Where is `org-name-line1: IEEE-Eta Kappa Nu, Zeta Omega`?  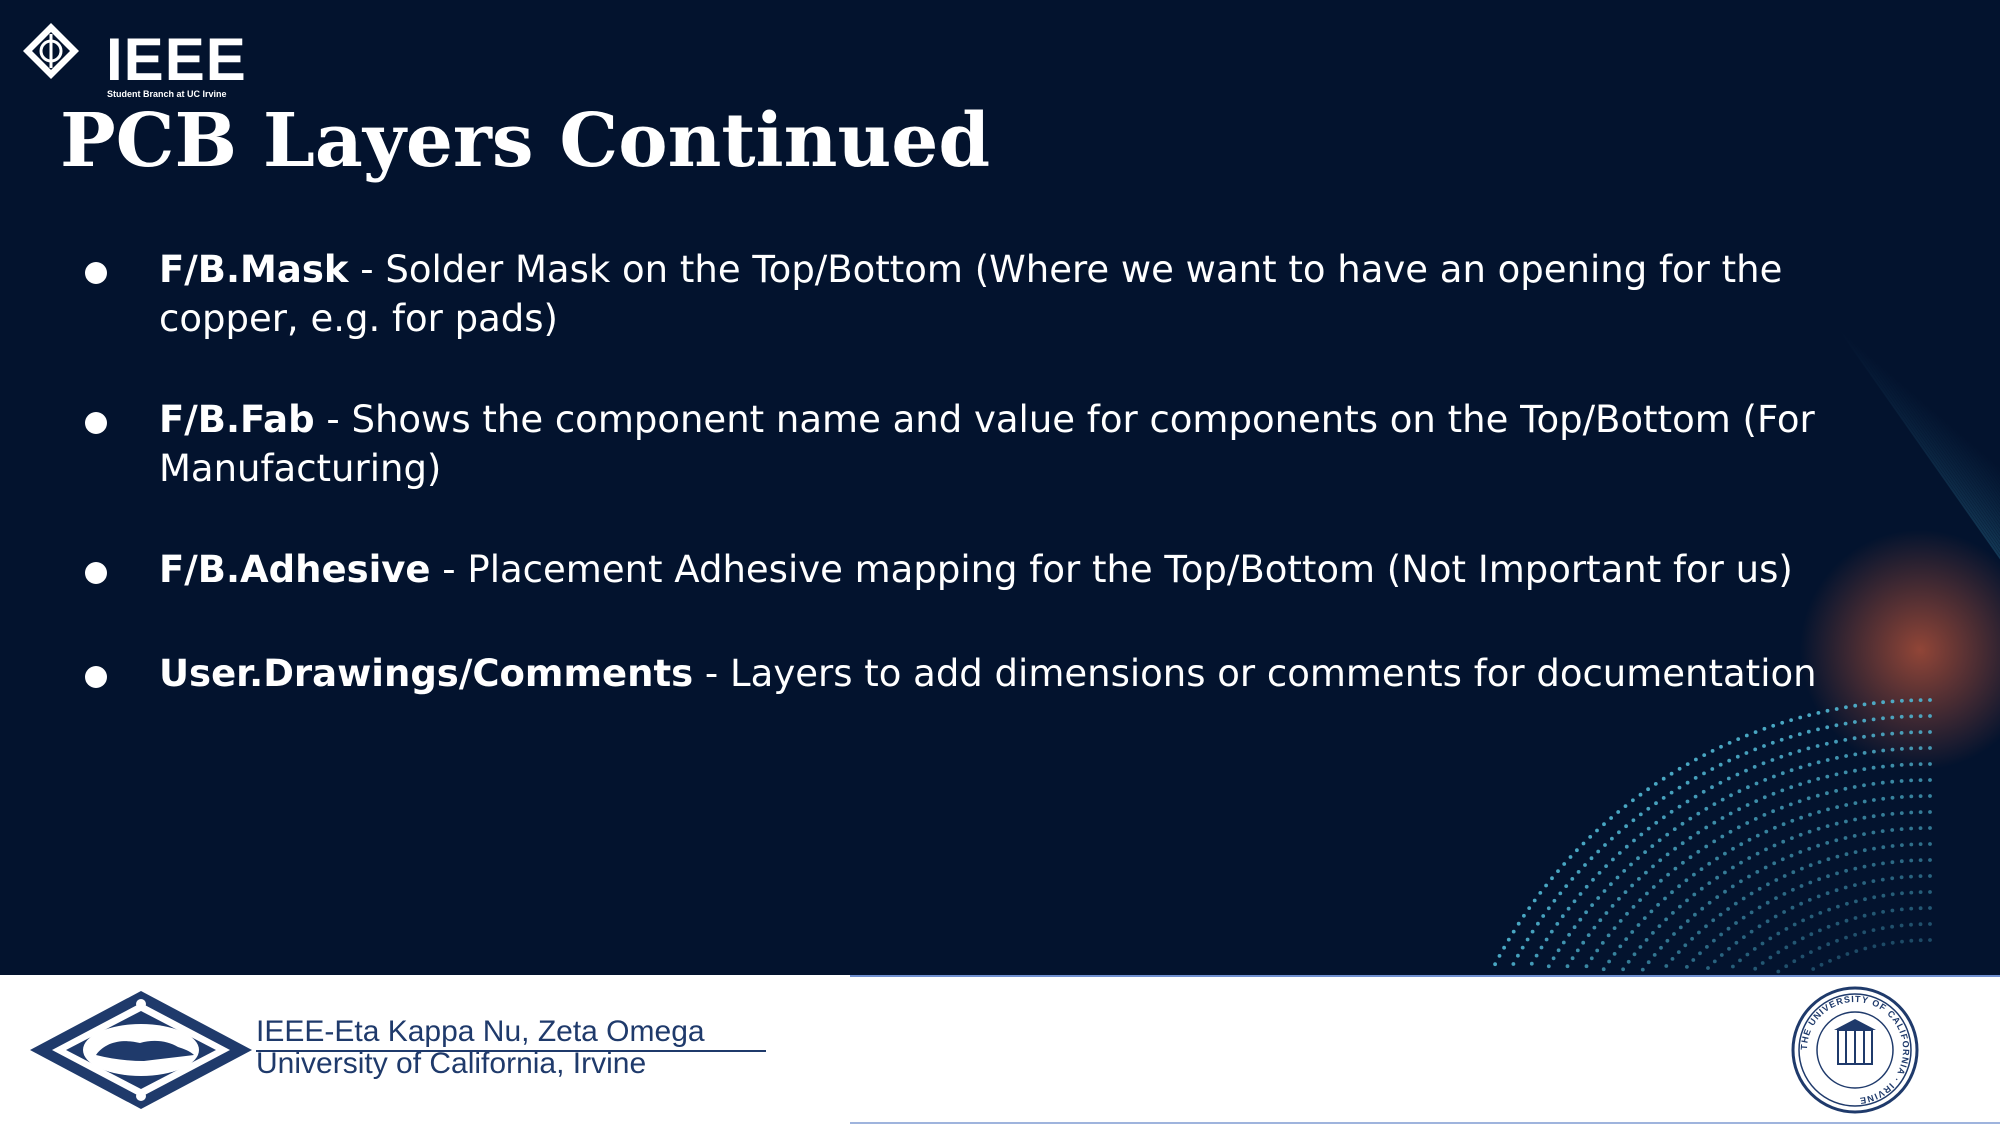 org-name-line1: IEEE-Eta Kappa Nu, Zeta Omega is located at coordinates (480, 1031).